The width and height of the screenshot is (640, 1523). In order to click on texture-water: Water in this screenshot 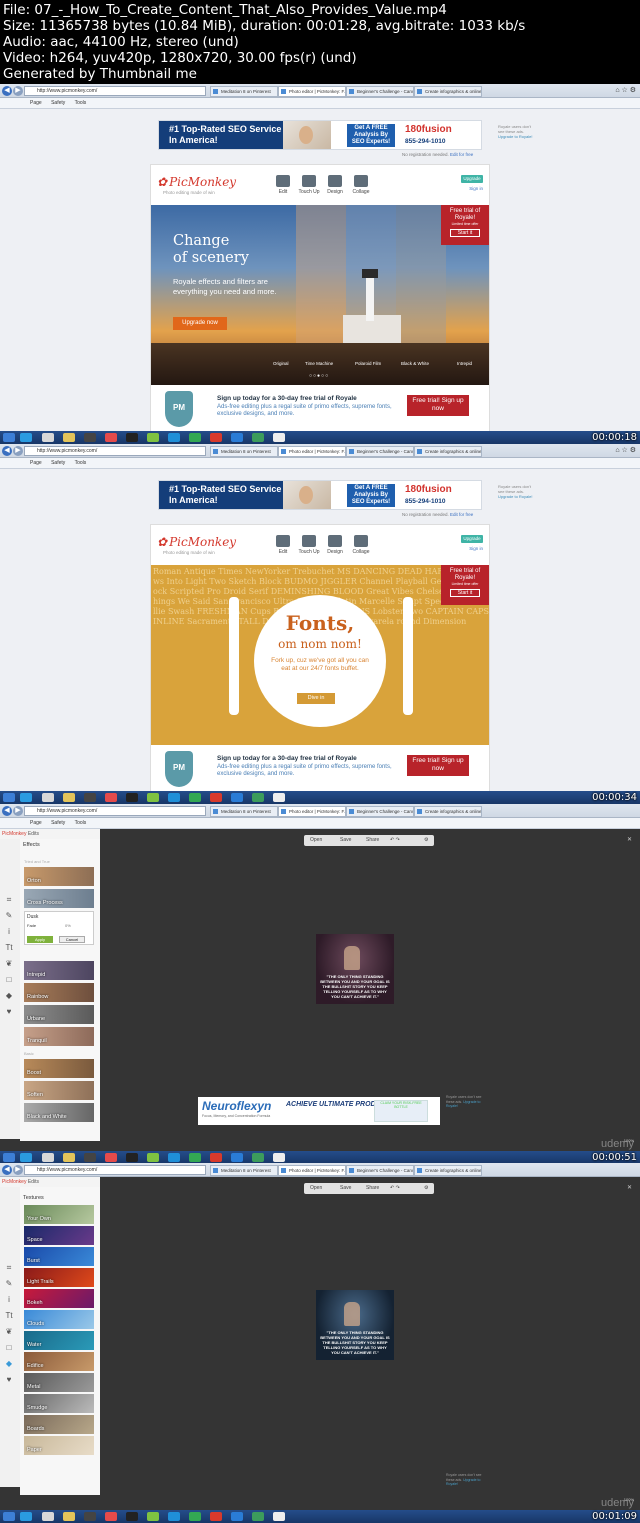, I will do `click(59, 1340)`.